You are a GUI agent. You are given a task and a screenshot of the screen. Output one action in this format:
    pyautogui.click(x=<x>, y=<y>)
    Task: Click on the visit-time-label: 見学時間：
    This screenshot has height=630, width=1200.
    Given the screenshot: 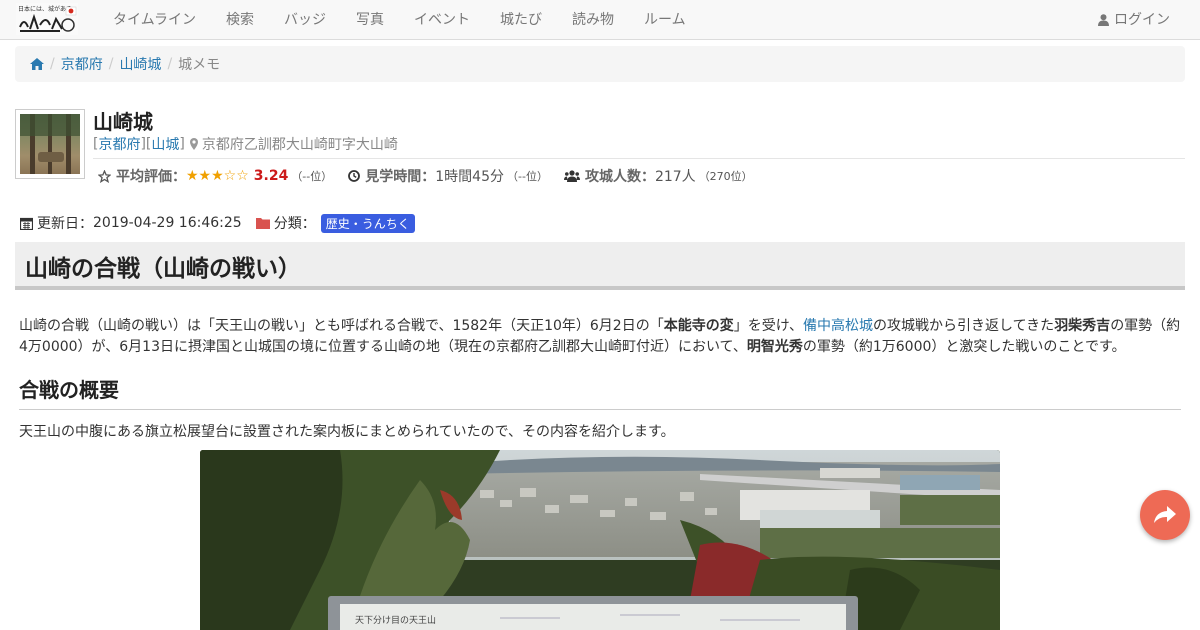 What is the action you would take?
    pyautogui.click(x=400, y=177)
    